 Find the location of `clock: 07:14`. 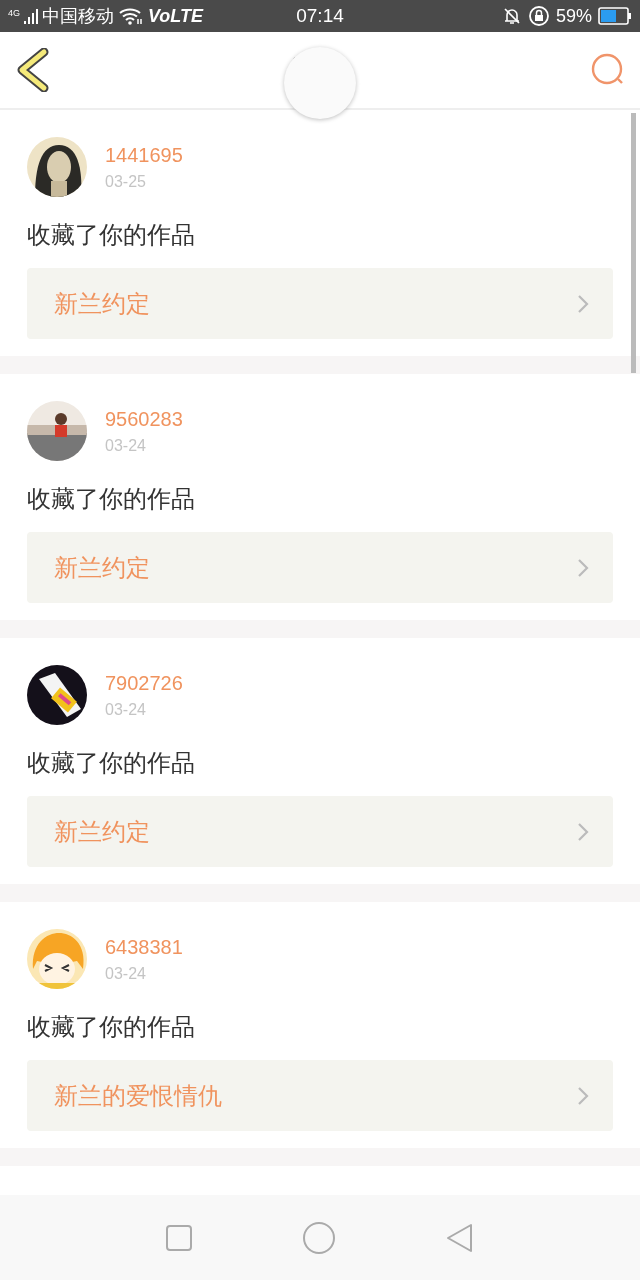

clock: 07:14 is located at coordinates (320, 16).